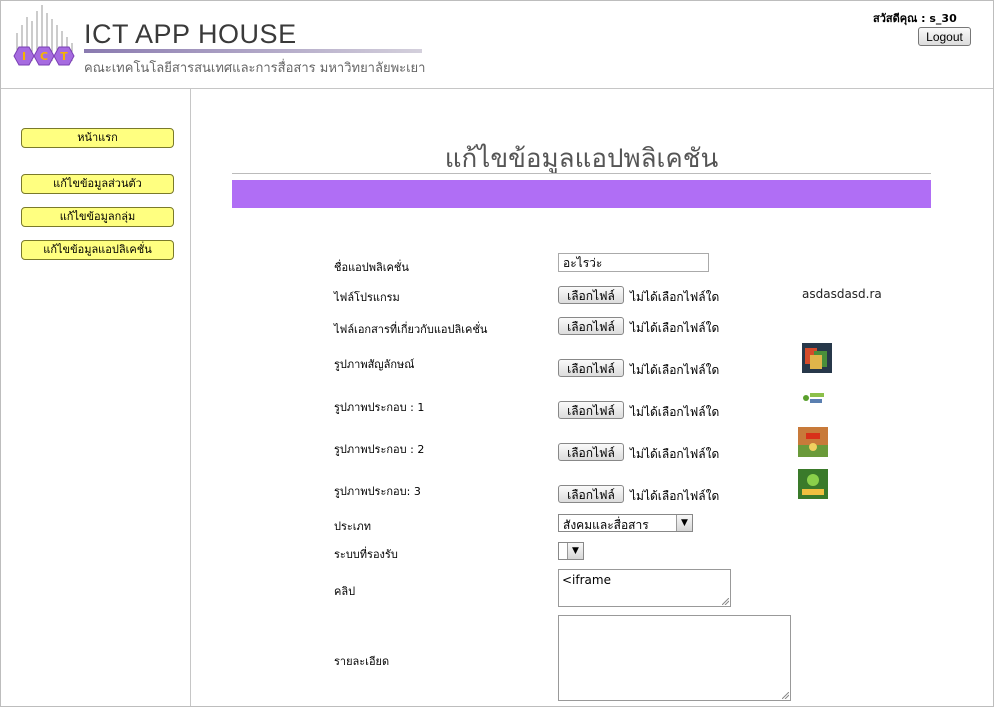 The image size is (994, 707). Describe the element at coordinates (97, 217) in the screenshot. I see `sidebar-item-edit-group: แก้ไขข้อมูลกลุ่ม` at that location.